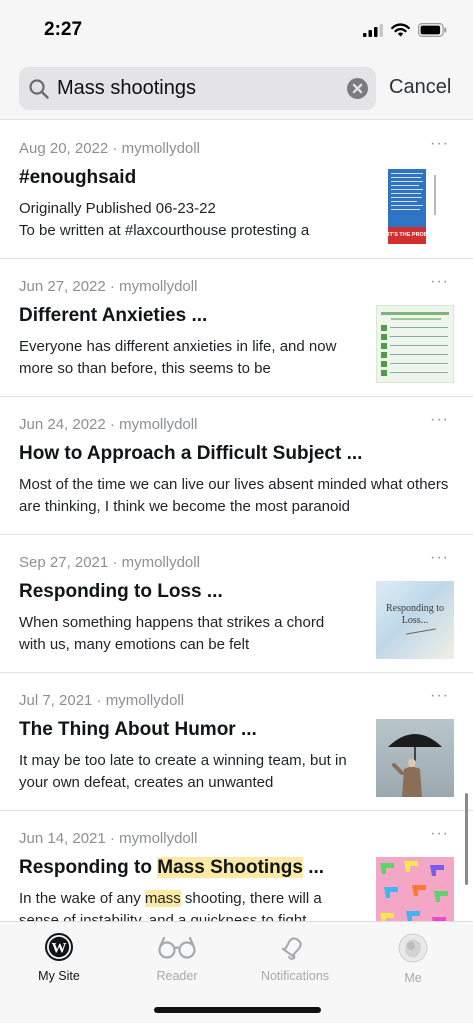 This screenshot has width=473, height=1023. I want to click on clear-search-icon, so click(357, 88).